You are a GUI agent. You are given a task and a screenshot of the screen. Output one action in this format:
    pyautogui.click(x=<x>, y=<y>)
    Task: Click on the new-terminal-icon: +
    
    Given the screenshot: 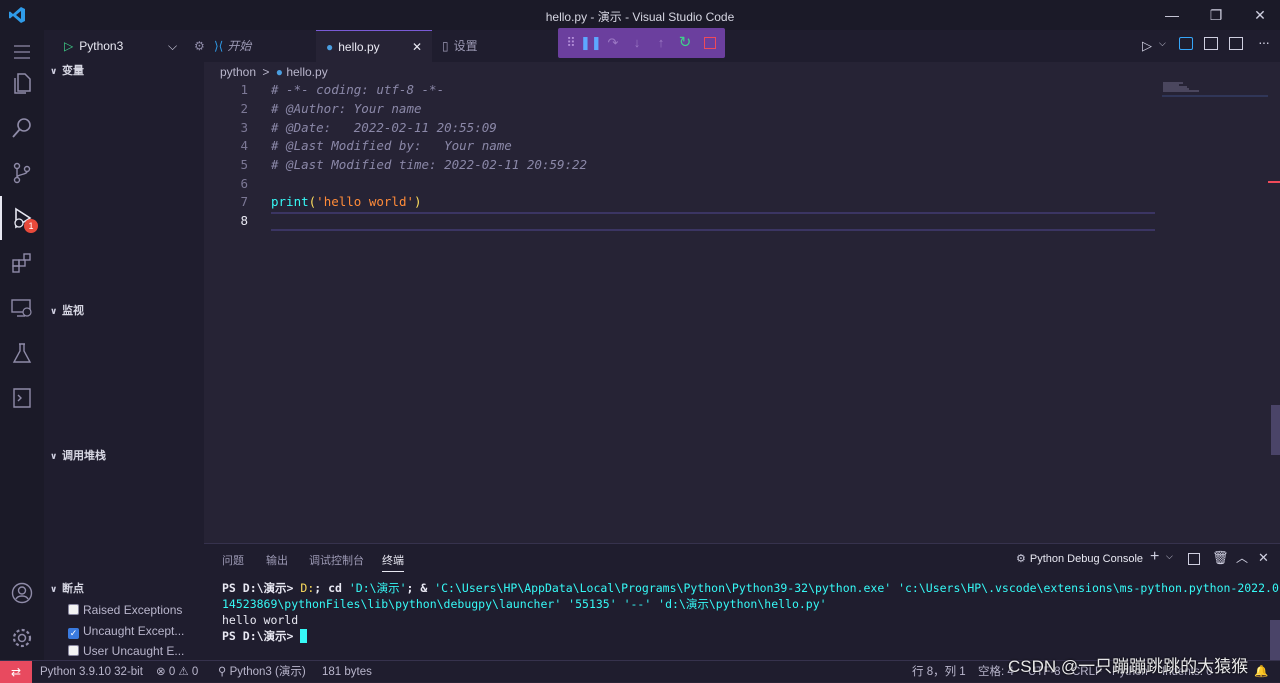 What is the action you would take?
    pyautogui.click(x=1154, y=557)
    